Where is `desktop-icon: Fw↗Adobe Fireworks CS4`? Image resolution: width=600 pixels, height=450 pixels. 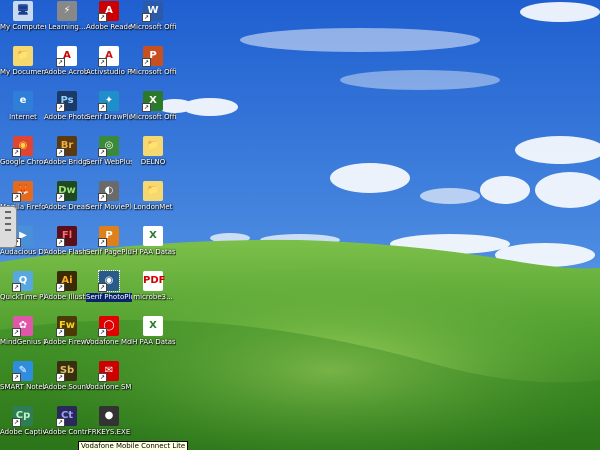 desktop-icon: Fw↗Adobe Fireworks CS4 is located at coordinates (67, 331).